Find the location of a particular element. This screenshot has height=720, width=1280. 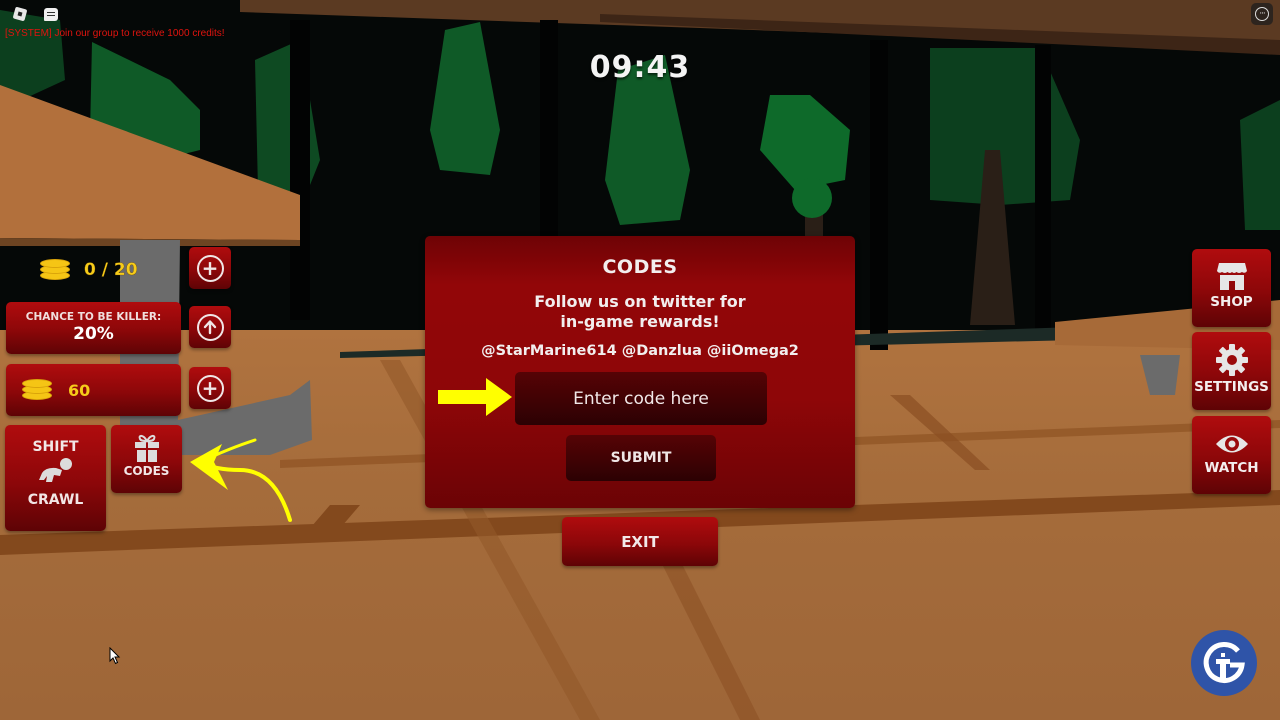

floor-plank-line is located at coordinates (710, 640).